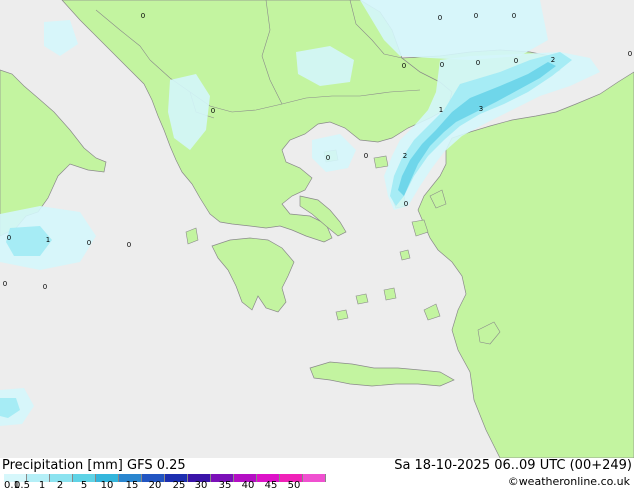  I want to click on precip-value: 3, so click(481, 109).